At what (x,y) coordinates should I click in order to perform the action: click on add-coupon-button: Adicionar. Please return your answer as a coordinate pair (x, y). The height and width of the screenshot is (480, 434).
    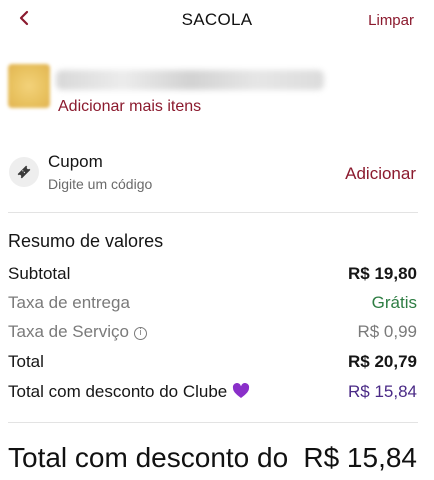
    Looking at the image, I should click on (380, 174).